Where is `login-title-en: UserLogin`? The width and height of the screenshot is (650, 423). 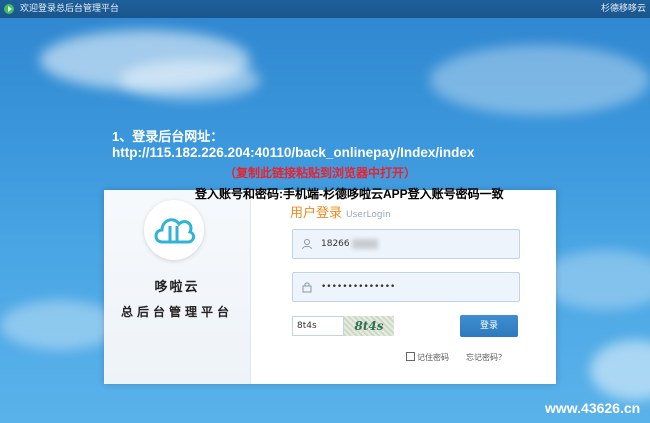
login-title-en: UserLogin is located at coordinates (368, 215).